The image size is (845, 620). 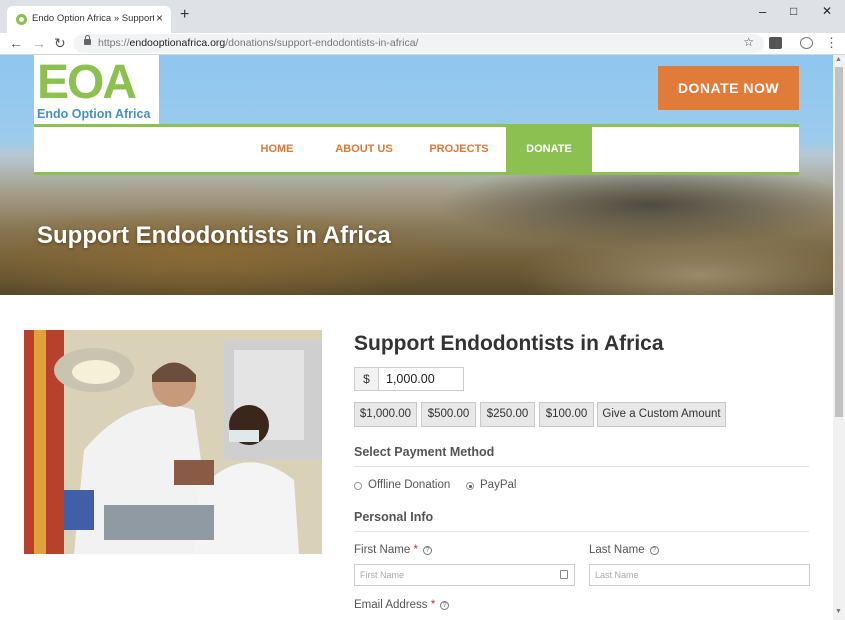 What do you see at coordinates (364, 149) in the screenshot?
I see `nav-about-us: ABOUT US` at bounding box center [364, 149].